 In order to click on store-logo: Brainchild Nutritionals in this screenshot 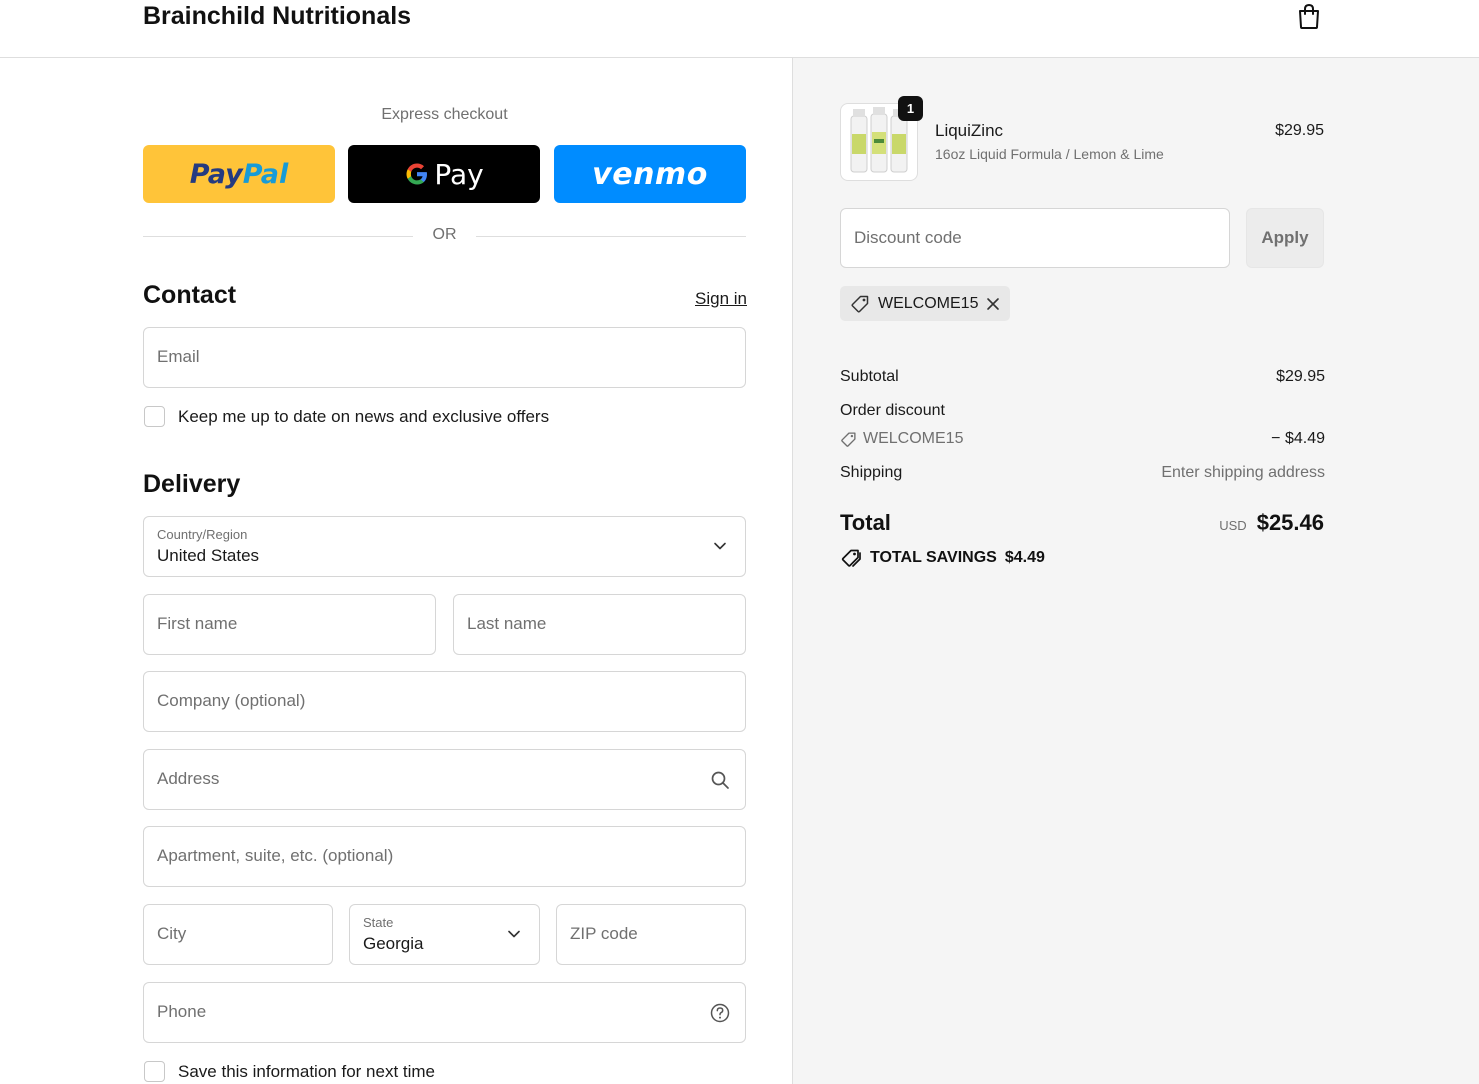, I will do `click(277, 16)`.